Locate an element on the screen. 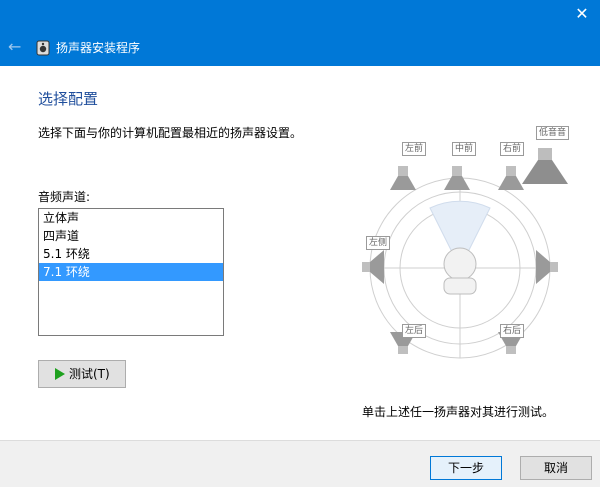 This screenshot has height=487, width=600. front-right-speaker-icon is located at coordinates (511, 178).